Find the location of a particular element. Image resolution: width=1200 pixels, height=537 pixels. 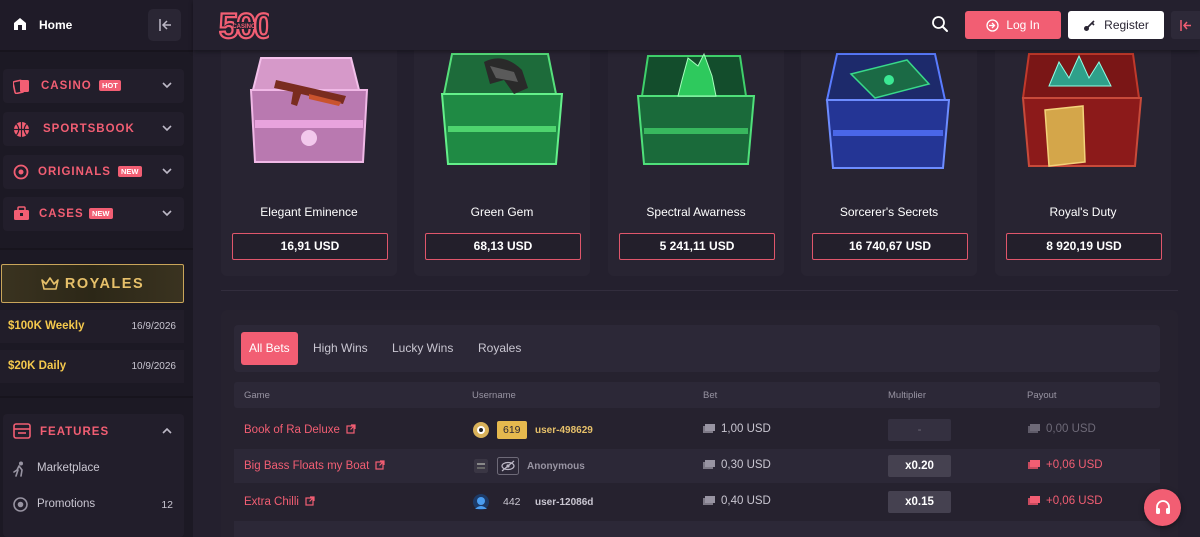

case-card: Spectral Awarness 5 241,11 USD is located at coordinates (696, 163).